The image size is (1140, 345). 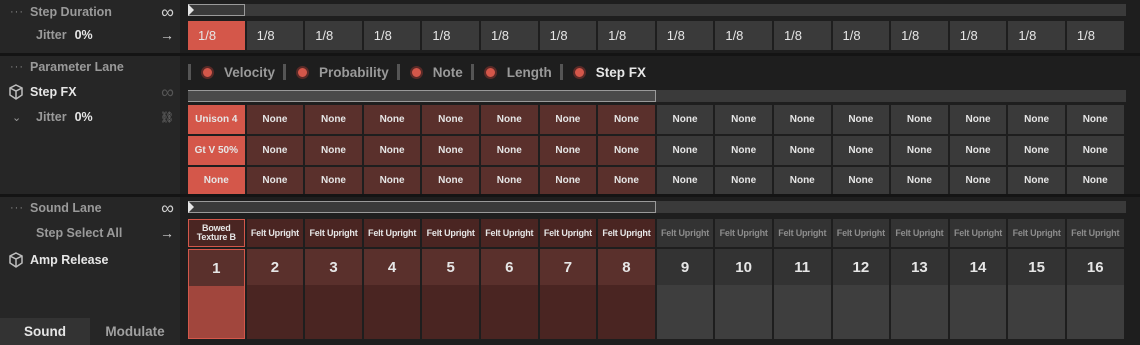 I want to click on step-pad: 14, so click(x=978, y=294).